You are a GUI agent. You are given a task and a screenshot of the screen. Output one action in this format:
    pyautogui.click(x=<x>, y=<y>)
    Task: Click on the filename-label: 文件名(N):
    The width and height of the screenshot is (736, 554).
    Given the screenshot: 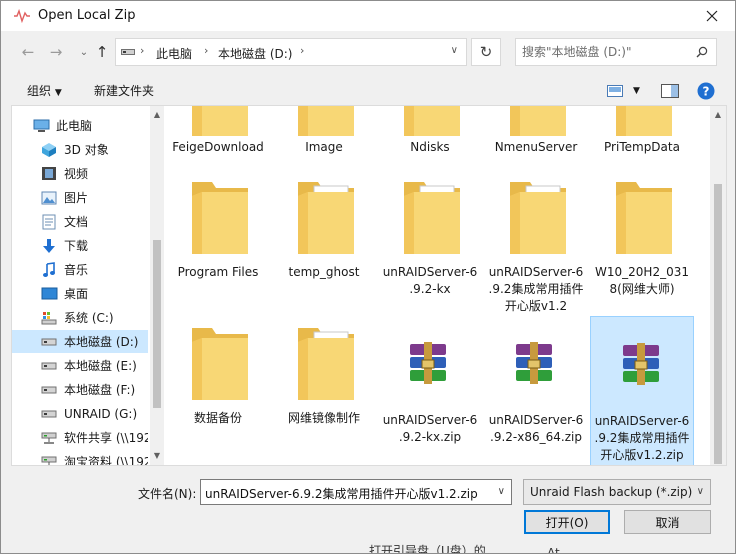 What is the action you would take?
    pyautogui.click(x=167, y=494)
    